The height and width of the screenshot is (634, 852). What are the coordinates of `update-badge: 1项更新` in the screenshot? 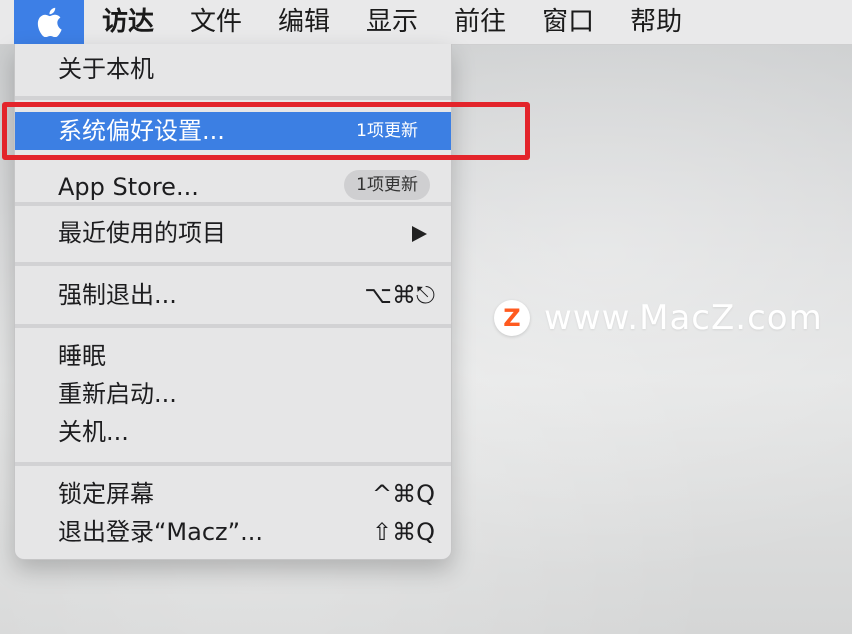 It's located at (387, 185).